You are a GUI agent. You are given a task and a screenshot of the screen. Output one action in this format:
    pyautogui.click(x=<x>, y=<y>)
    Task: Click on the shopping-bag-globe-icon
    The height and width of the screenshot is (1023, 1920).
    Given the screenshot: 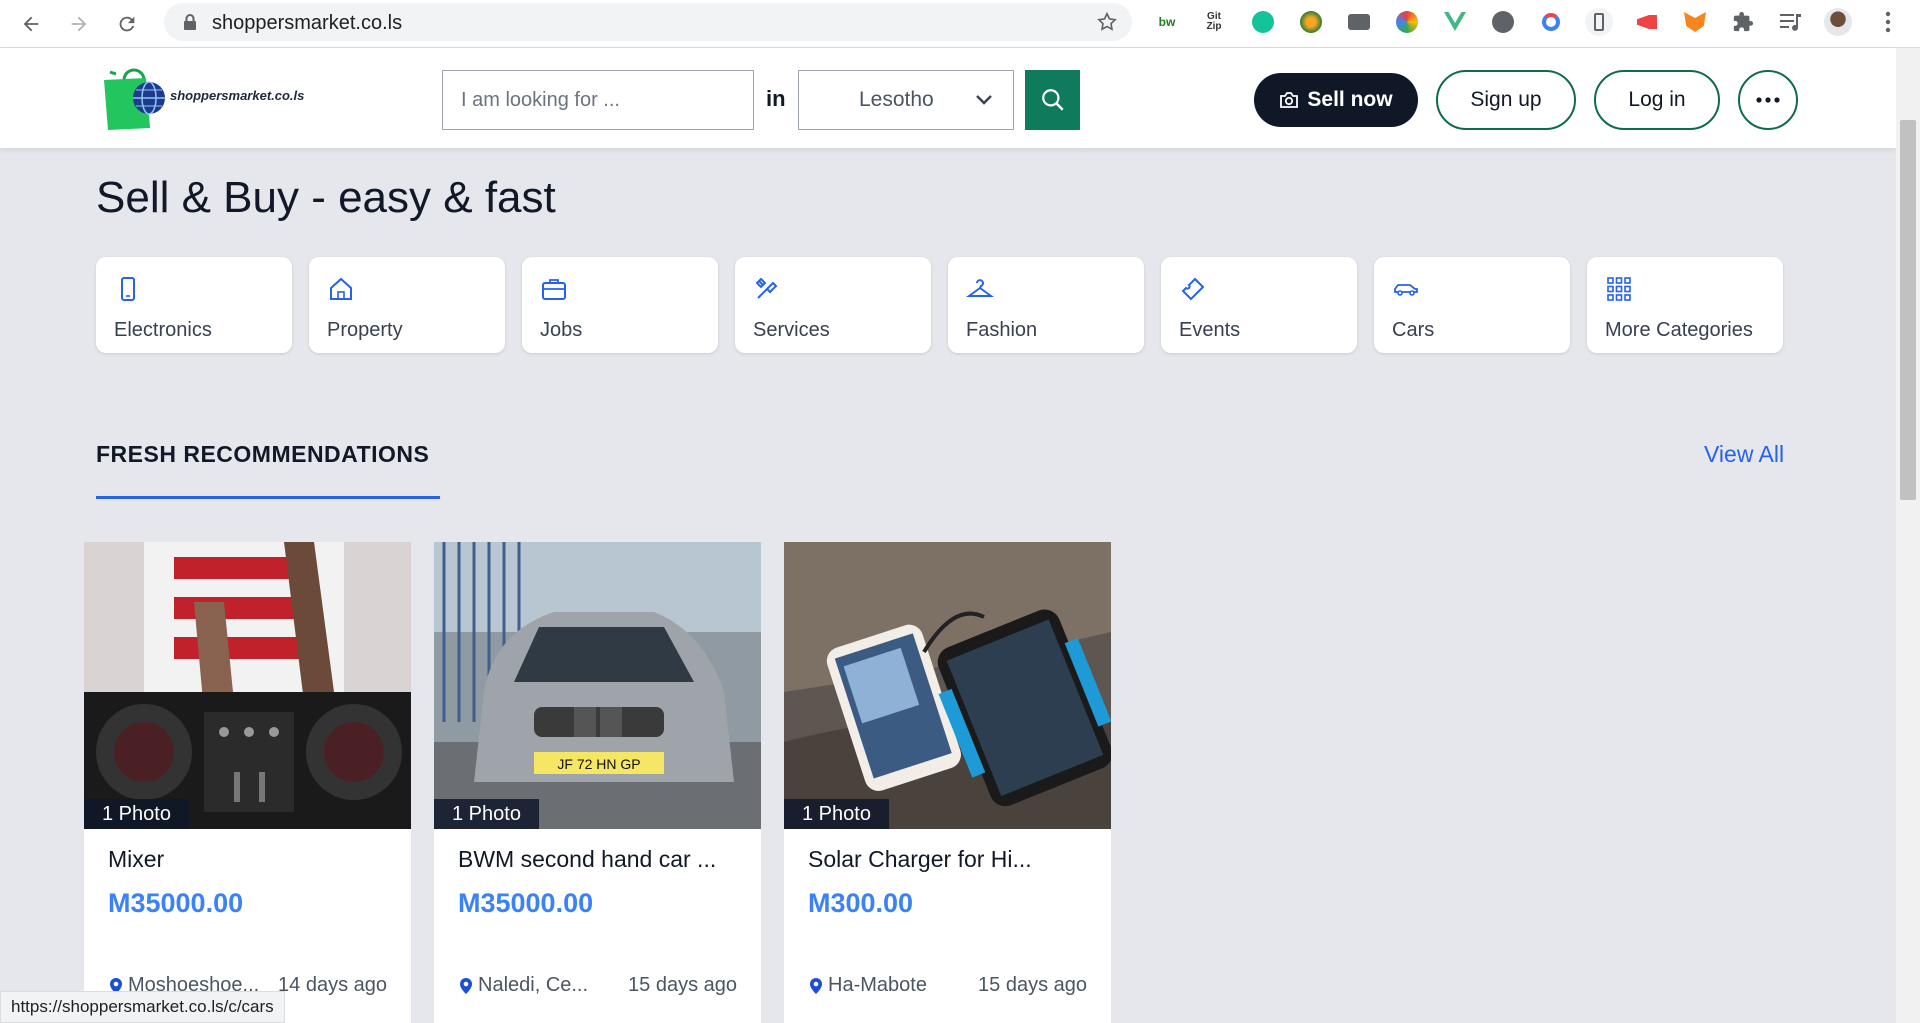 What is the action you would take?
    pyautogui.click(x=134, y=99)
    